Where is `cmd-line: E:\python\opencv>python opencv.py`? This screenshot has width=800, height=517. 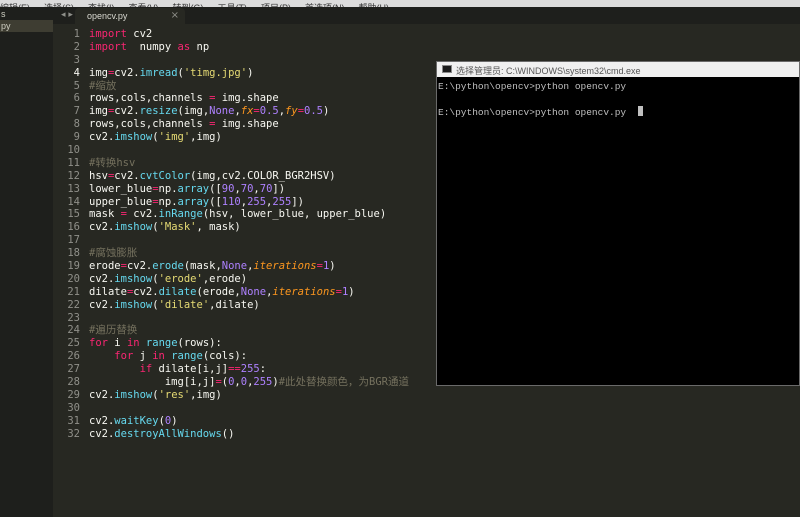
cmd-line: E:\python\opencv>python opencv.py is located at coordinates (618, 87).